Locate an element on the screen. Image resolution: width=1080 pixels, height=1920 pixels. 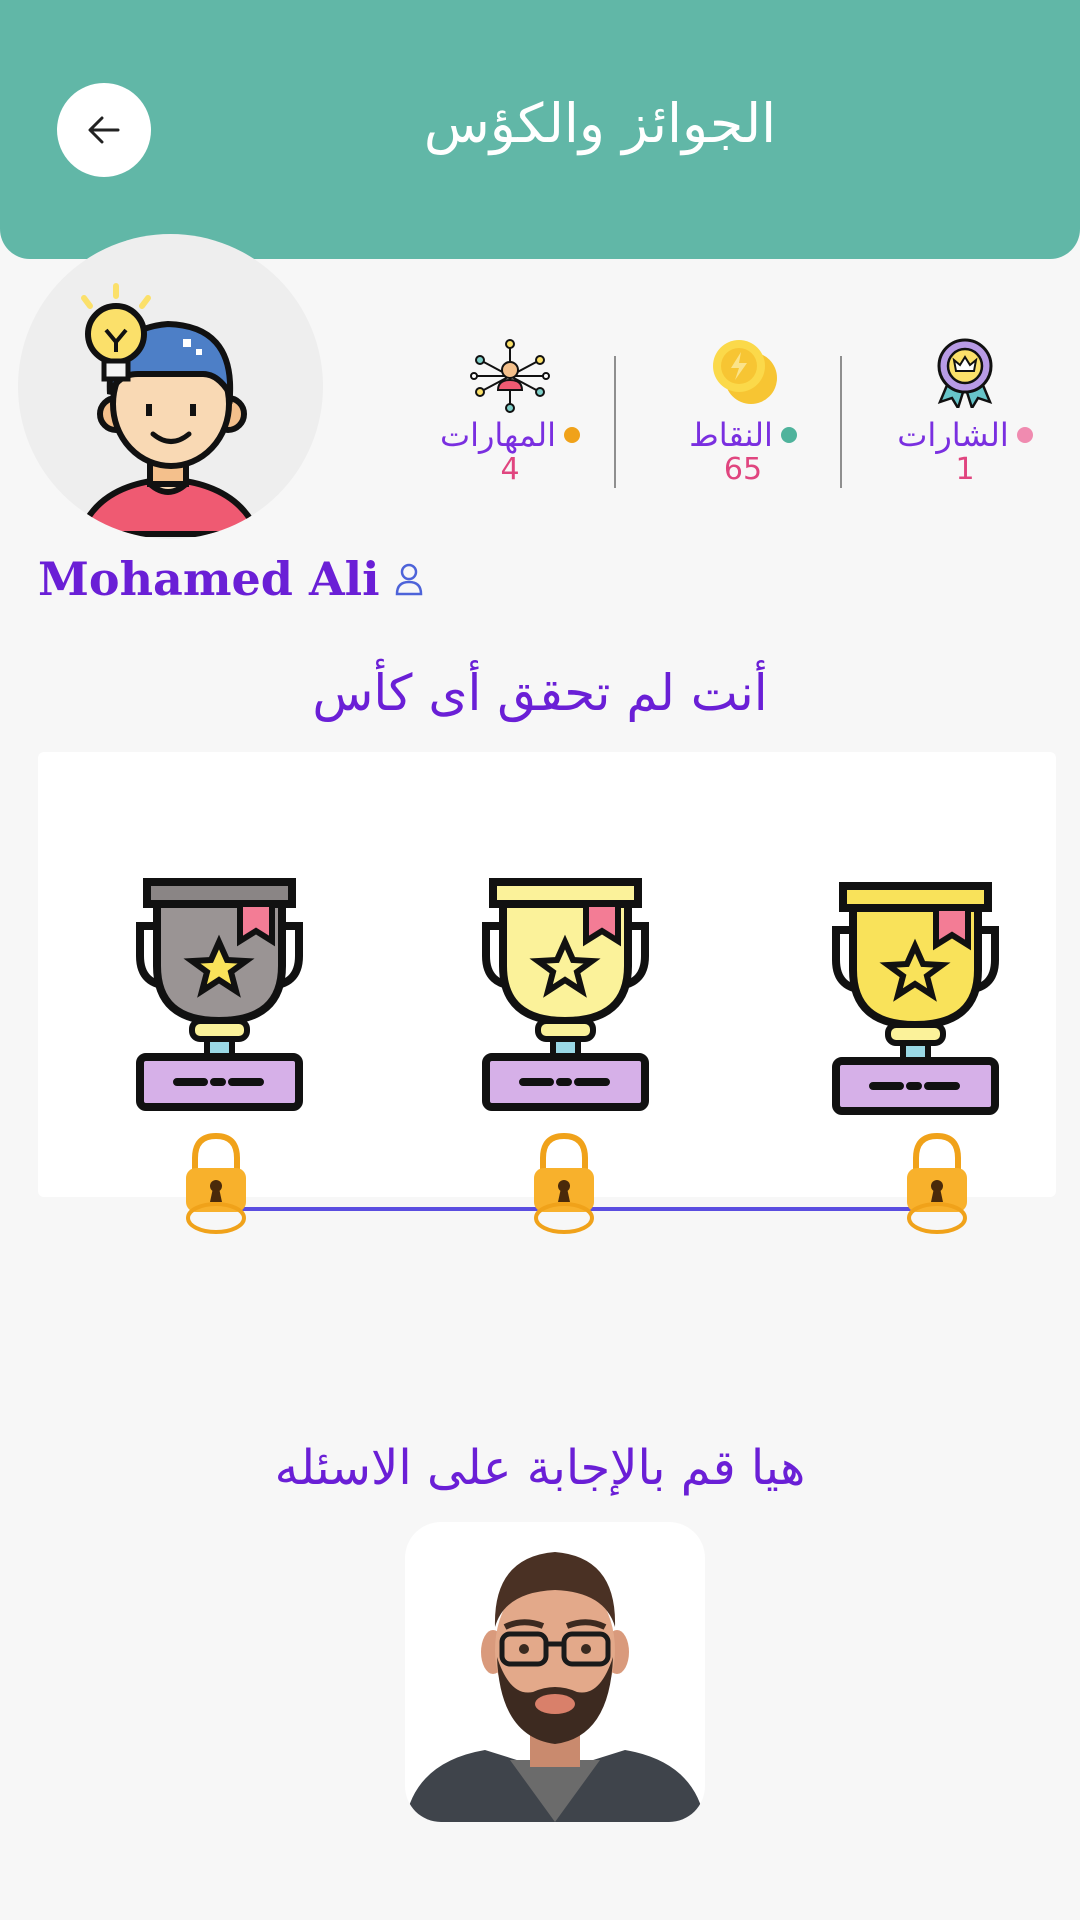
back-button is located at coordinates (104, 130).